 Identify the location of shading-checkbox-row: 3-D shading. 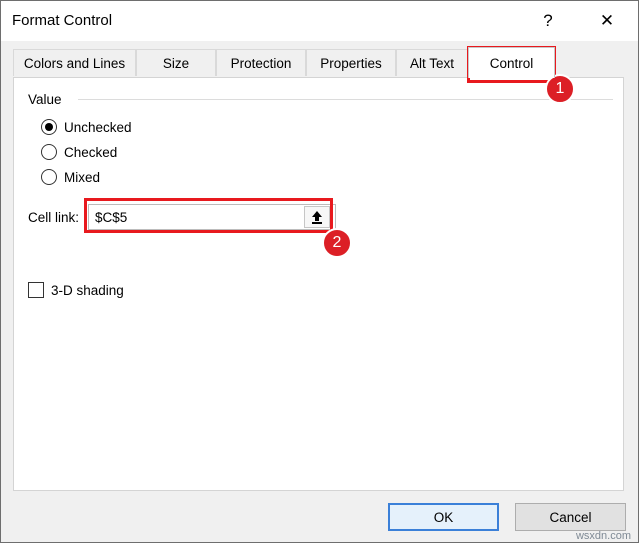
(76, 290).